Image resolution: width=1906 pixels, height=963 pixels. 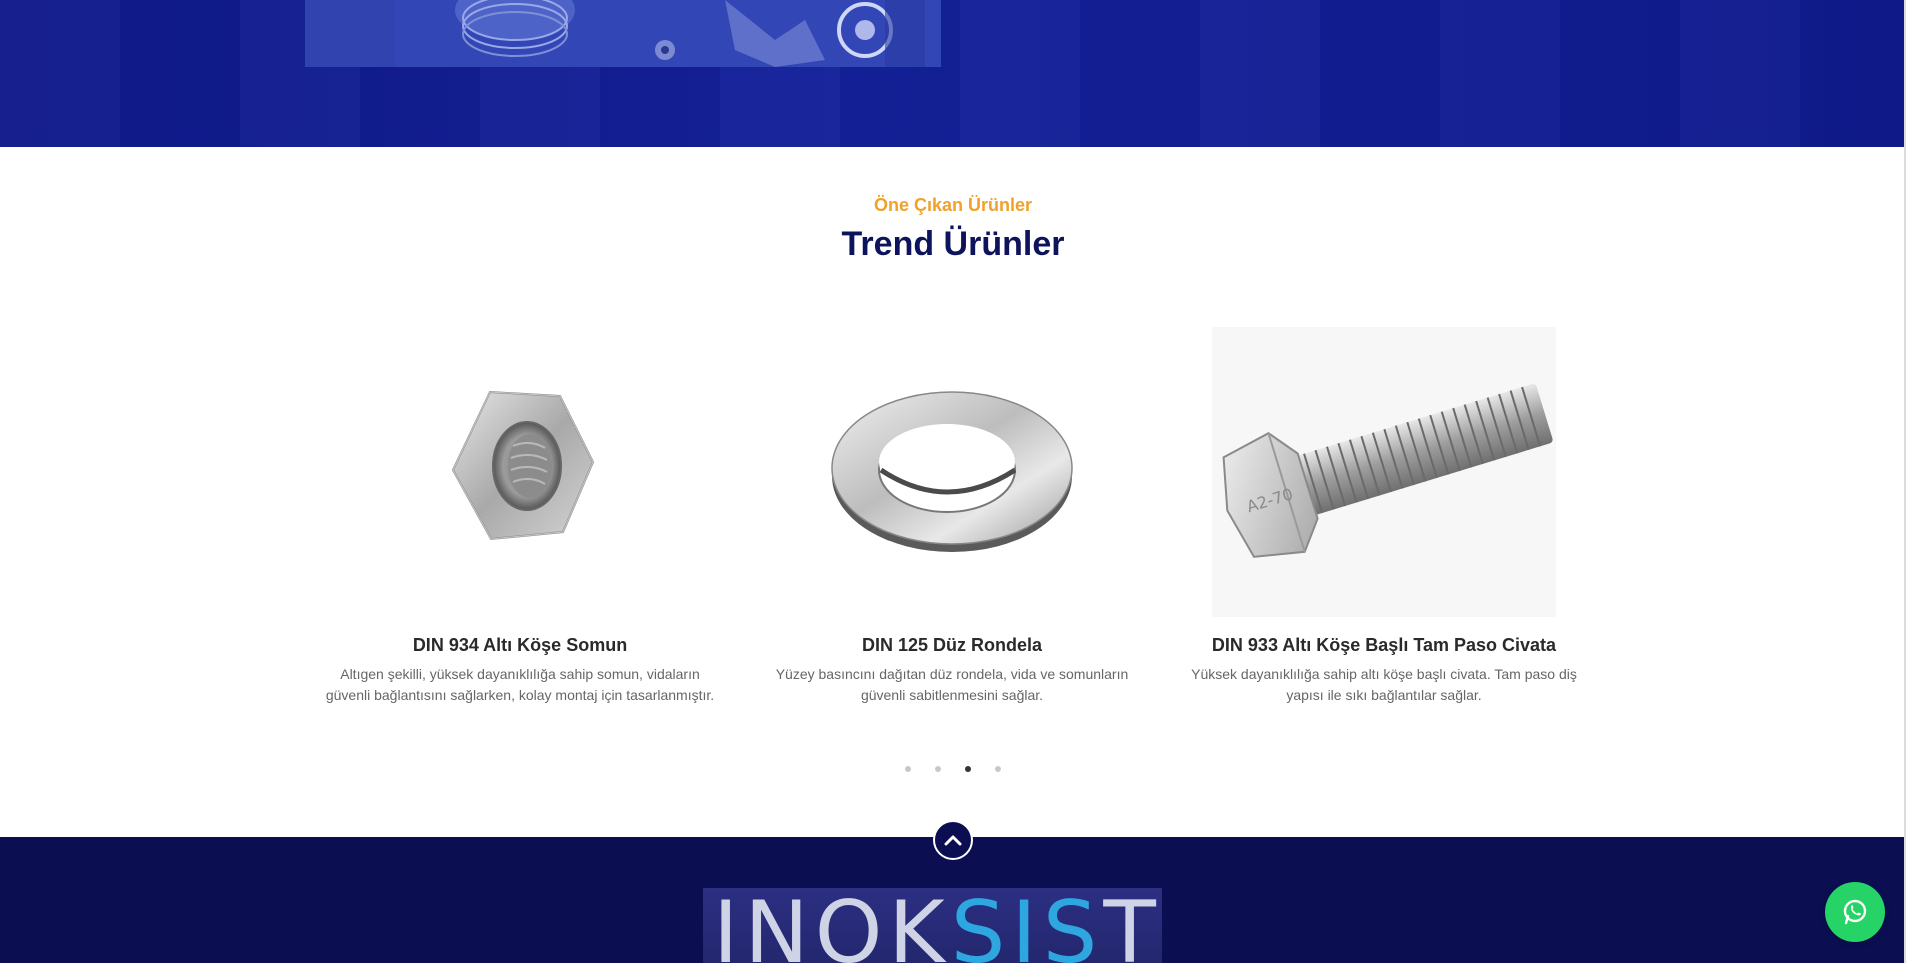 What do you see at coordinates (520, 469) in the screenshot?
I see `hex-nut-image` at bounding box center [520, 469].